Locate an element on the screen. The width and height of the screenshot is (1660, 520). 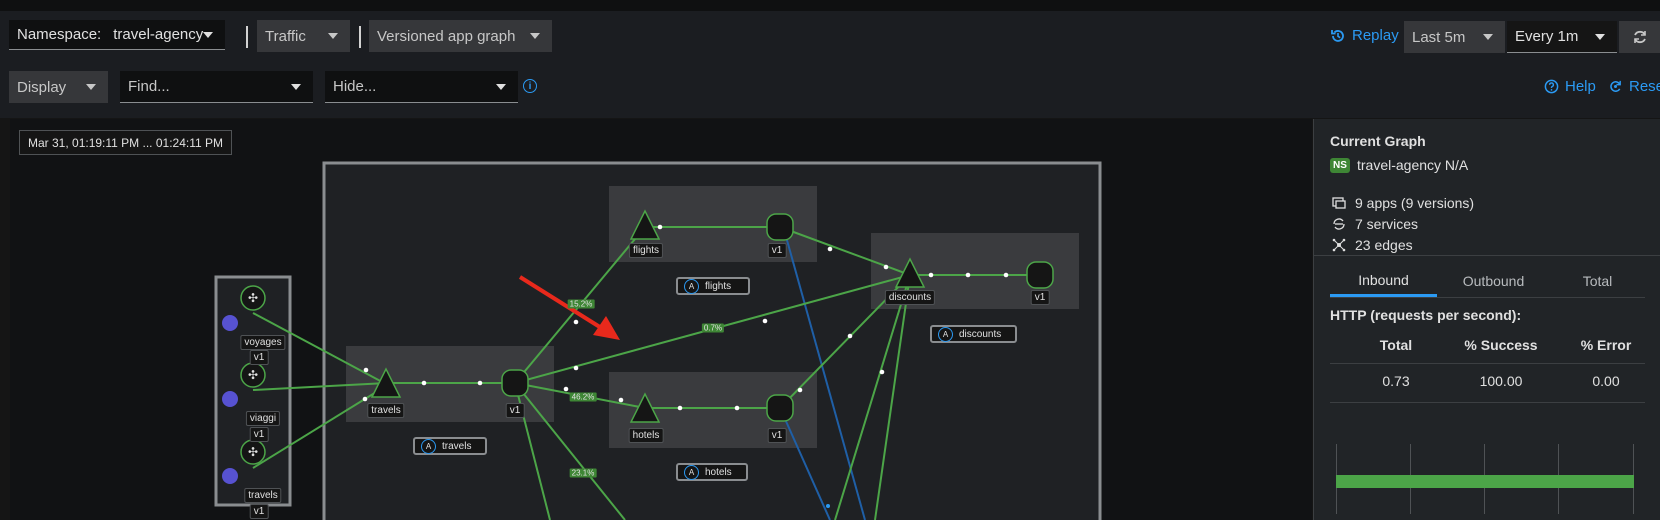
edge-label-cars: 23.1% is located at coordinates (583, 473).